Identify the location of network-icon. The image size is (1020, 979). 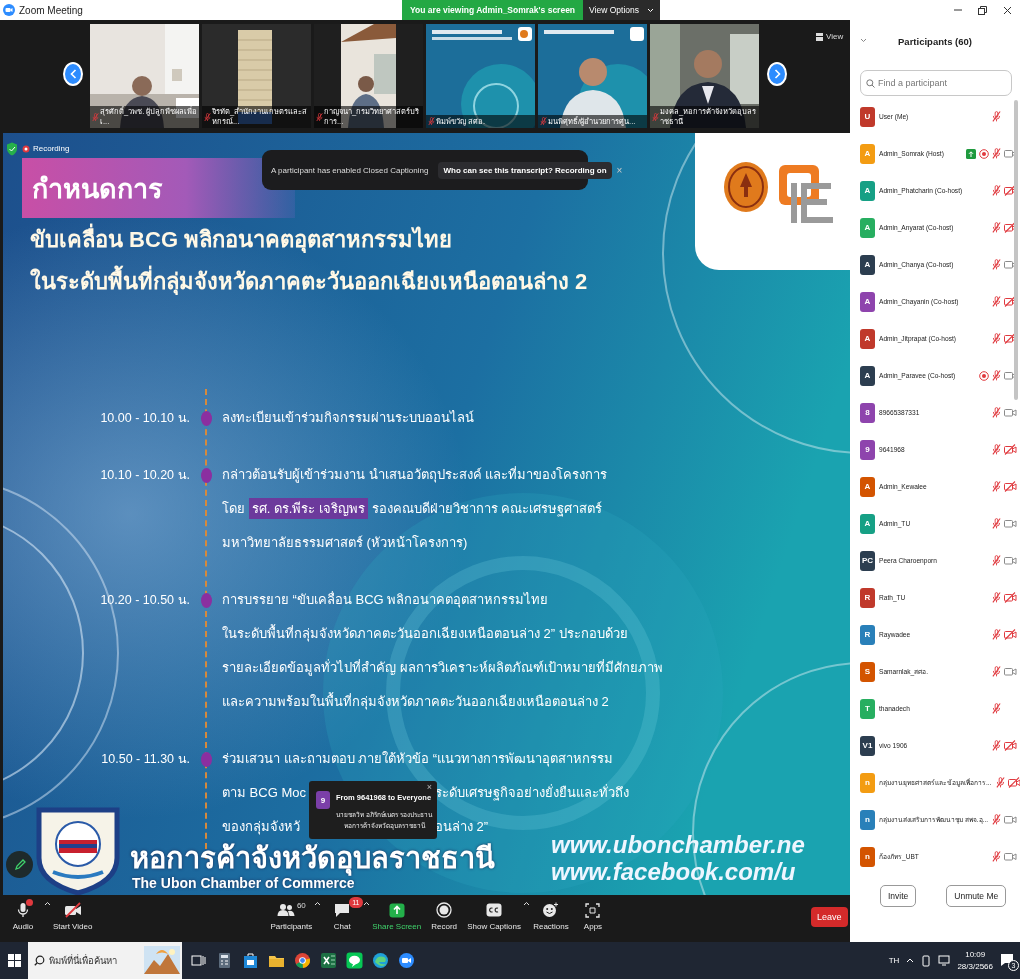
(944, 960).